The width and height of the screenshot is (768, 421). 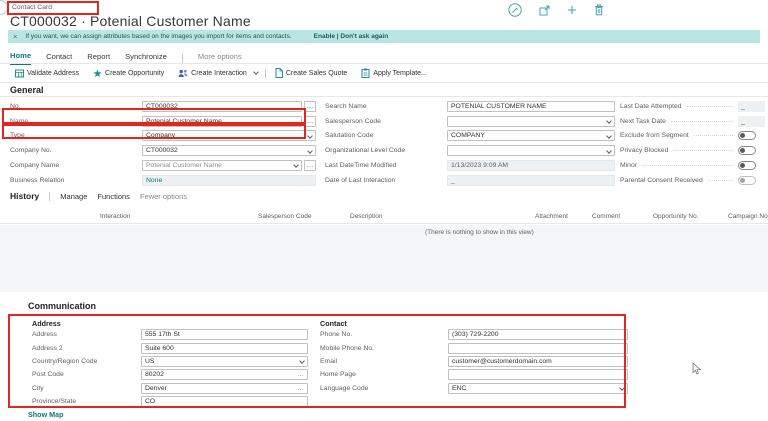 I want to click on tabs-divider, so click(x=182, y=58).